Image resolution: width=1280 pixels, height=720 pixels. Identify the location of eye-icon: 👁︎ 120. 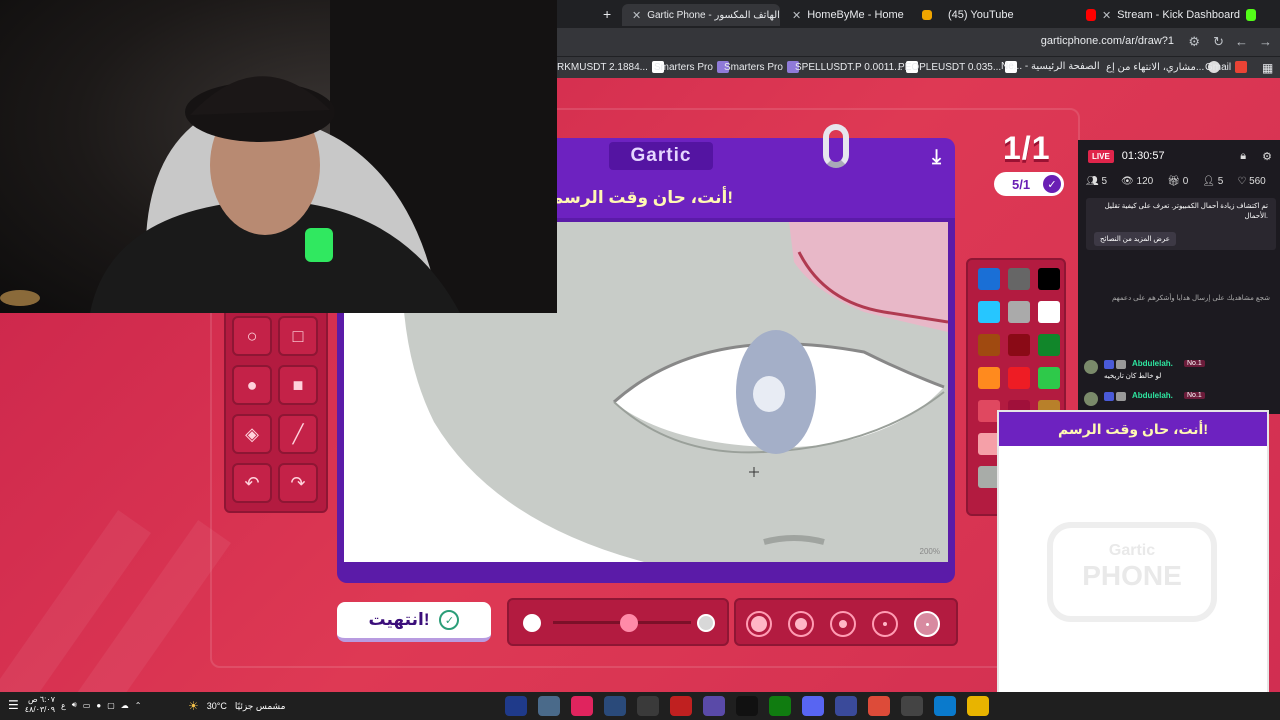
(1137, 181).